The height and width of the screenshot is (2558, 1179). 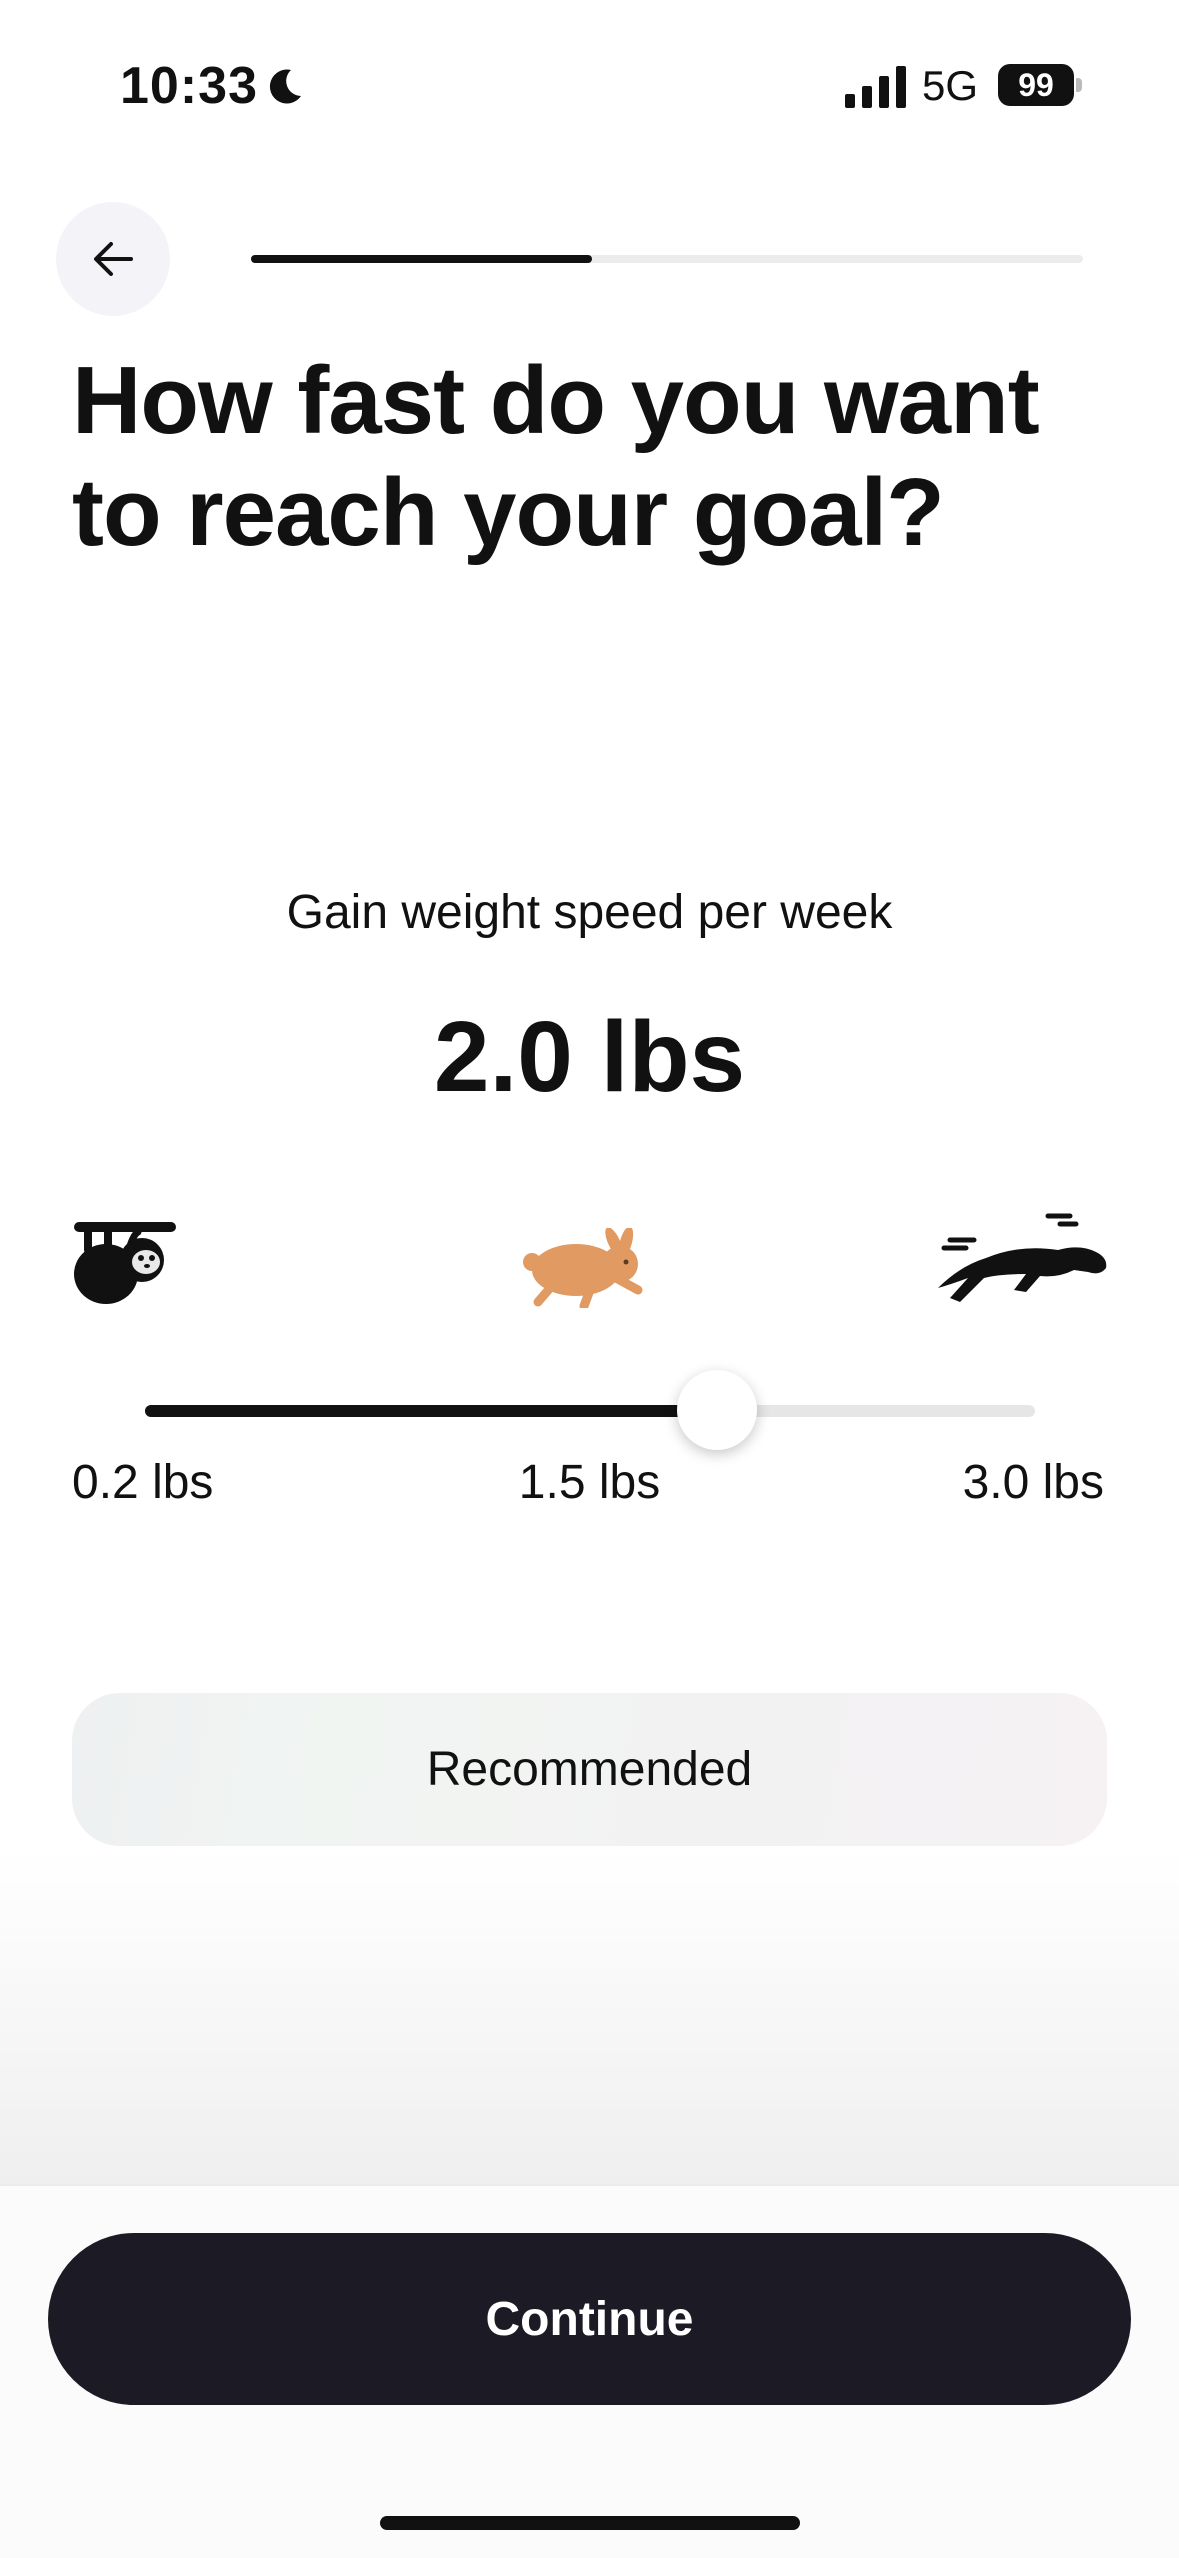 I want to click on onboarding-progress, so click(x=667, y=259).